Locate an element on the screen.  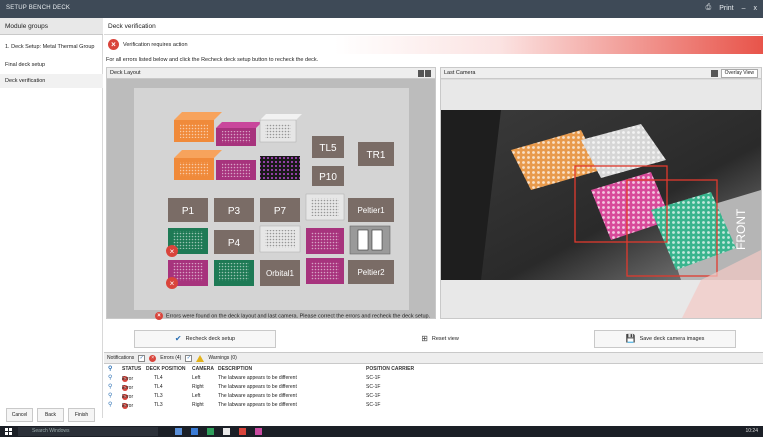
row-status: Error is located at coordinates (128, 406).